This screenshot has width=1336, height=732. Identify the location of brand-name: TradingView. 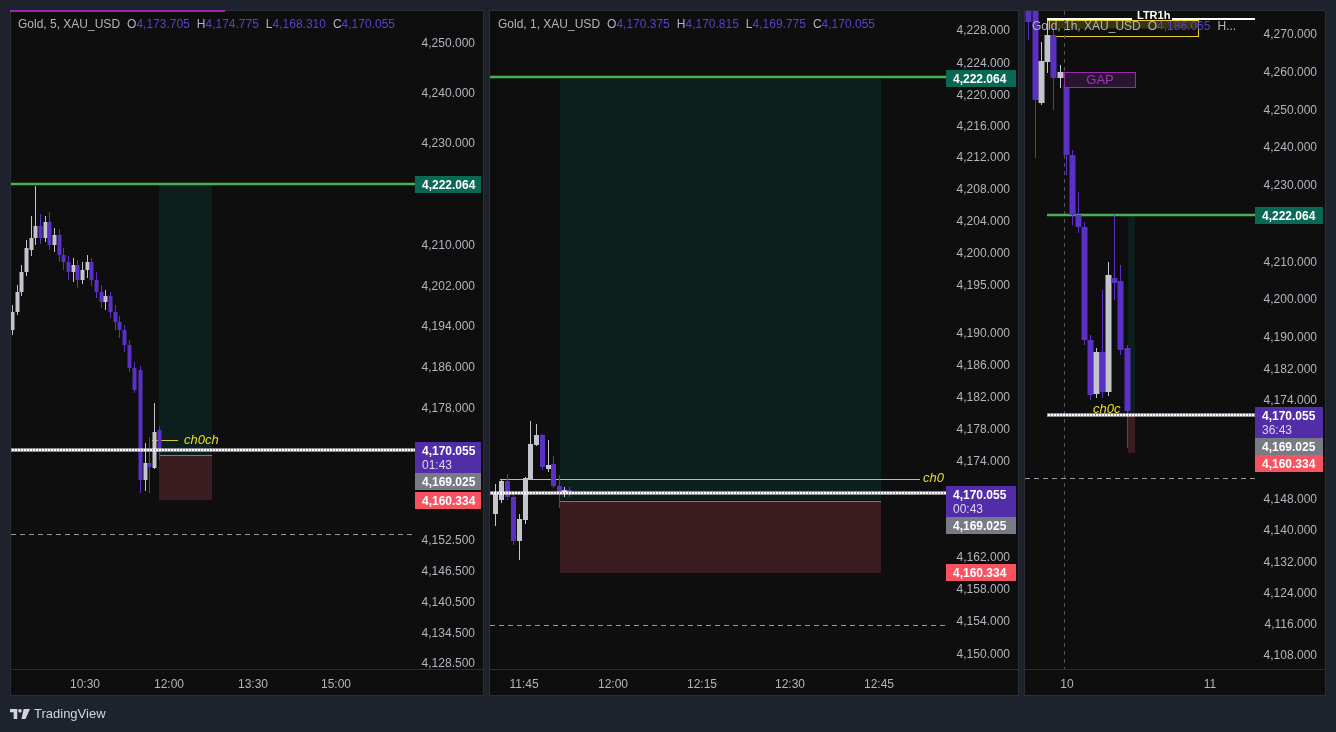
(70, 714).